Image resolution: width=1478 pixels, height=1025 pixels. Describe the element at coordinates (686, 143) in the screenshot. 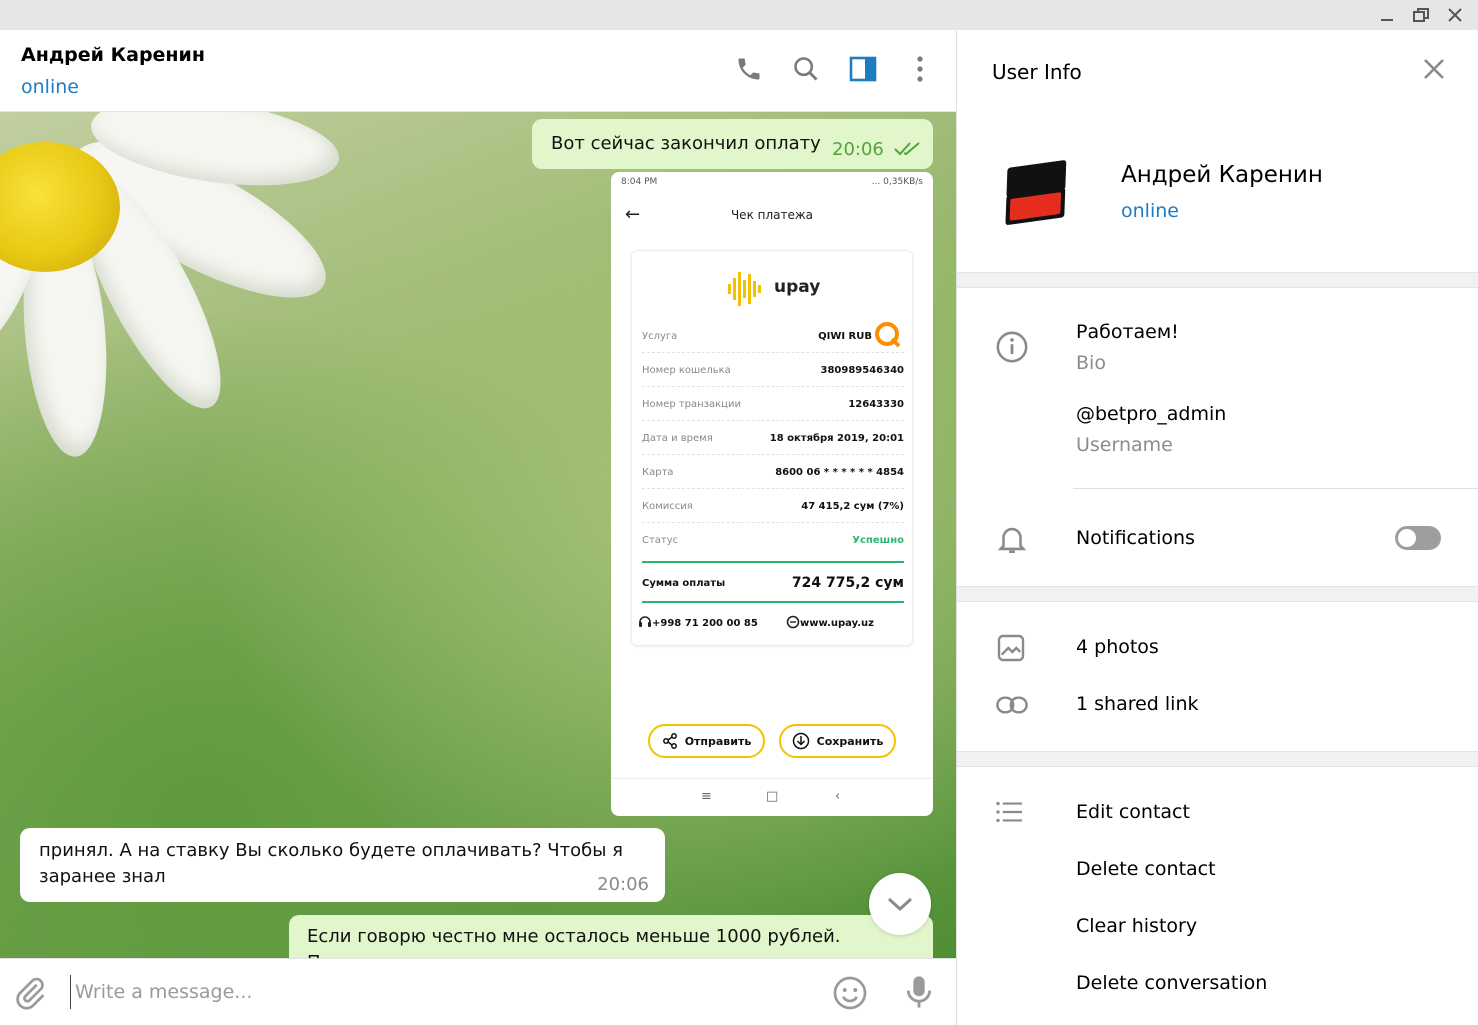

I see `message-text: Вот сейчас закончил оплату` at that location.